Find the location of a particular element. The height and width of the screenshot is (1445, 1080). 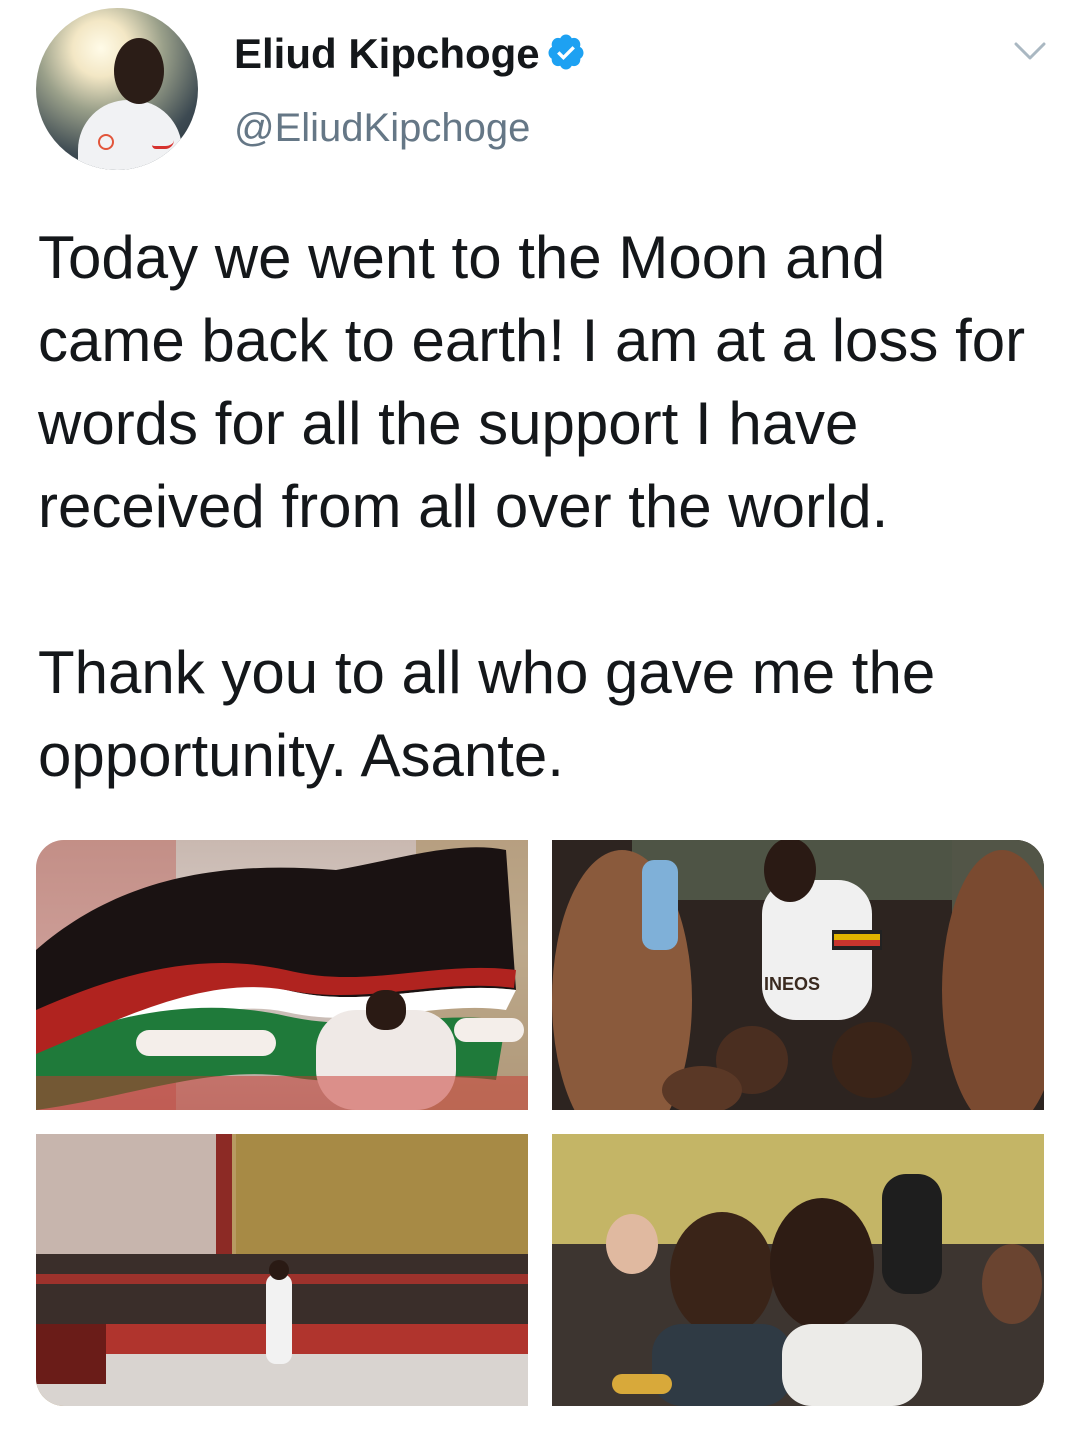

crowd-photo-illustration: INEOS is located at coordinates (798, 975).